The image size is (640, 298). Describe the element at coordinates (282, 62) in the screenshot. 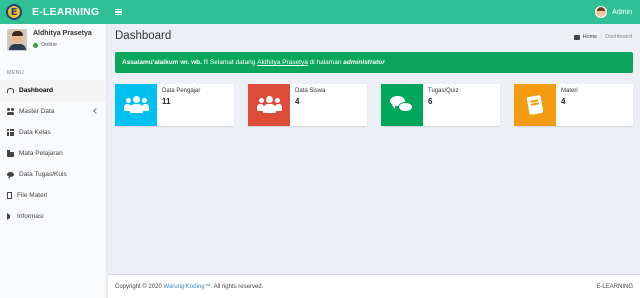

I see `alert-user-name: Aldhitya Prasetya` at that location.